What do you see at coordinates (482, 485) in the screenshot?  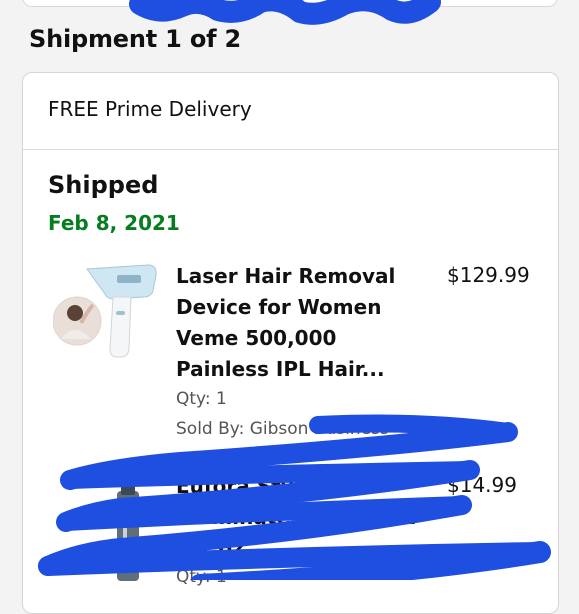 I see `product-price: $14.99` at bounding box center [482, 485].